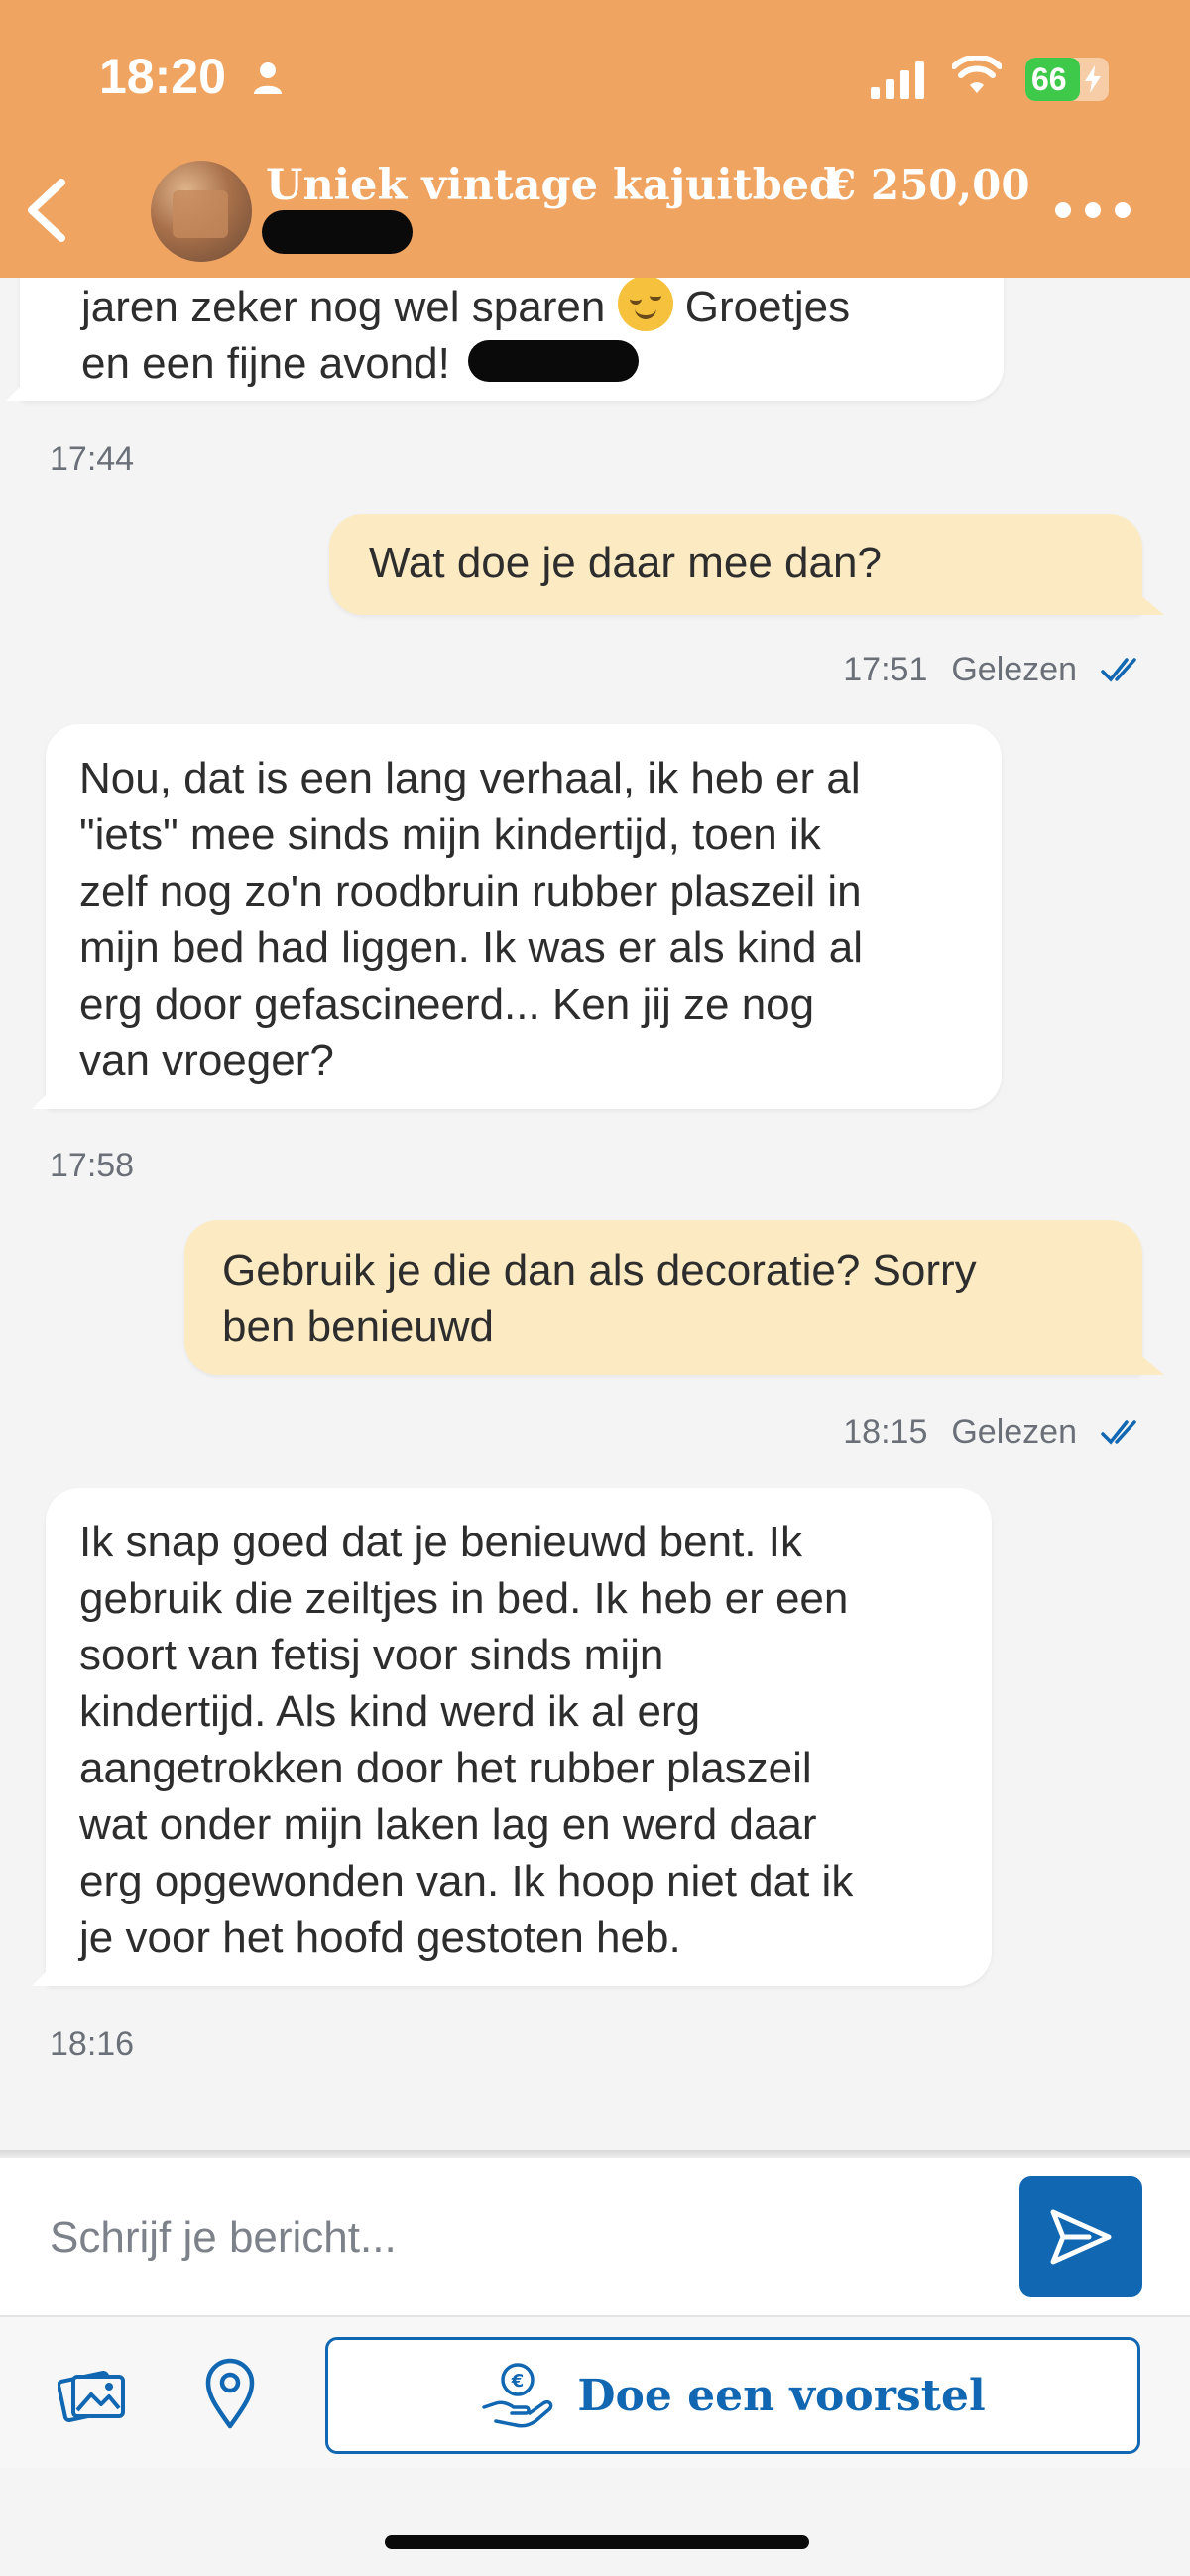  Describe the element at coordinates (93, 2393) in the screenshot. I see `gallery-icon` at that location.